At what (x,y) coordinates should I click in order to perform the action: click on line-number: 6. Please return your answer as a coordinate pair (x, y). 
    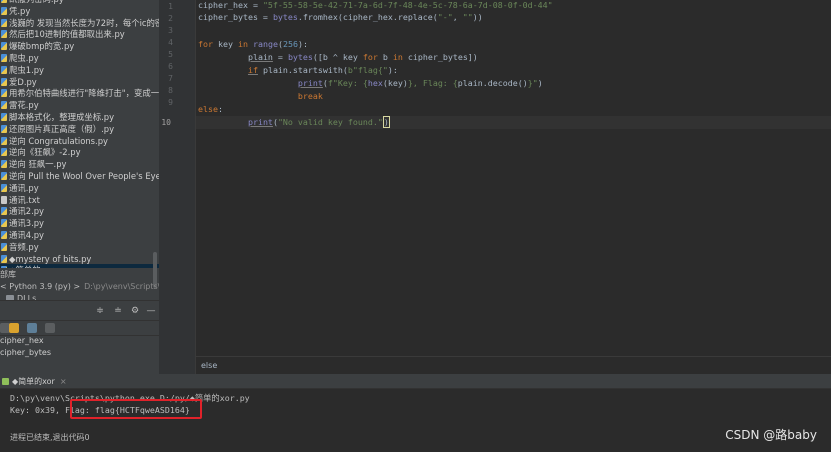
    Looking at the image, I should click on (170, 66).